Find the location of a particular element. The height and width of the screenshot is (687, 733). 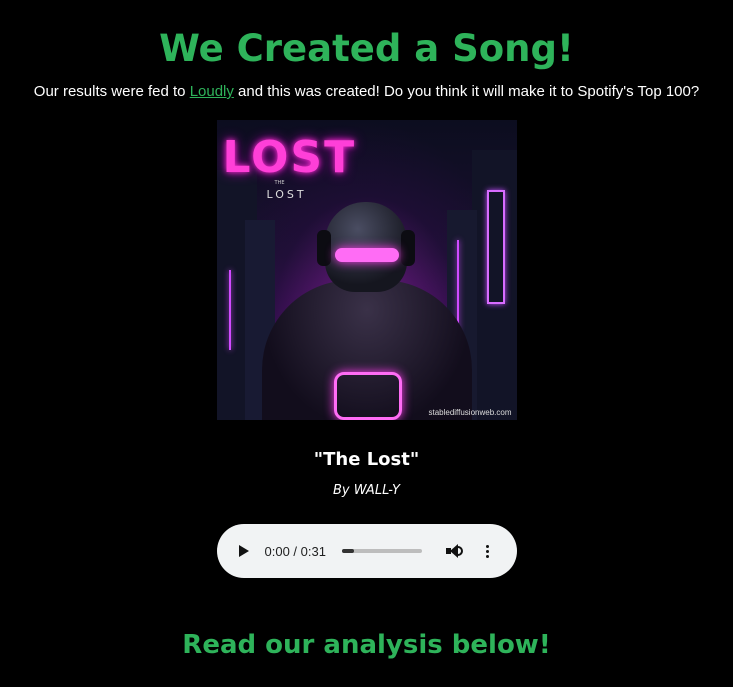

page-title: We Created a Song! is located at coordinates (366, 48).